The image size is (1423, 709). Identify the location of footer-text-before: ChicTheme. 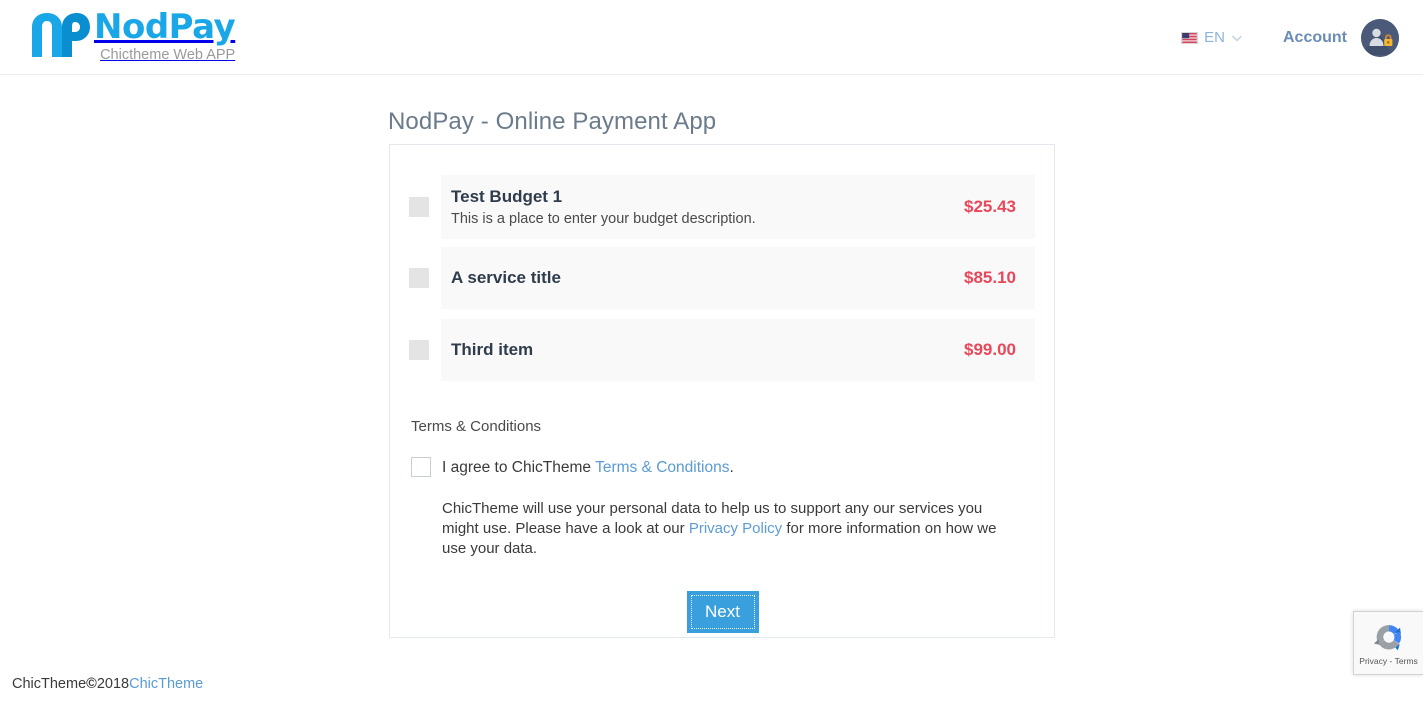
(49, 684).